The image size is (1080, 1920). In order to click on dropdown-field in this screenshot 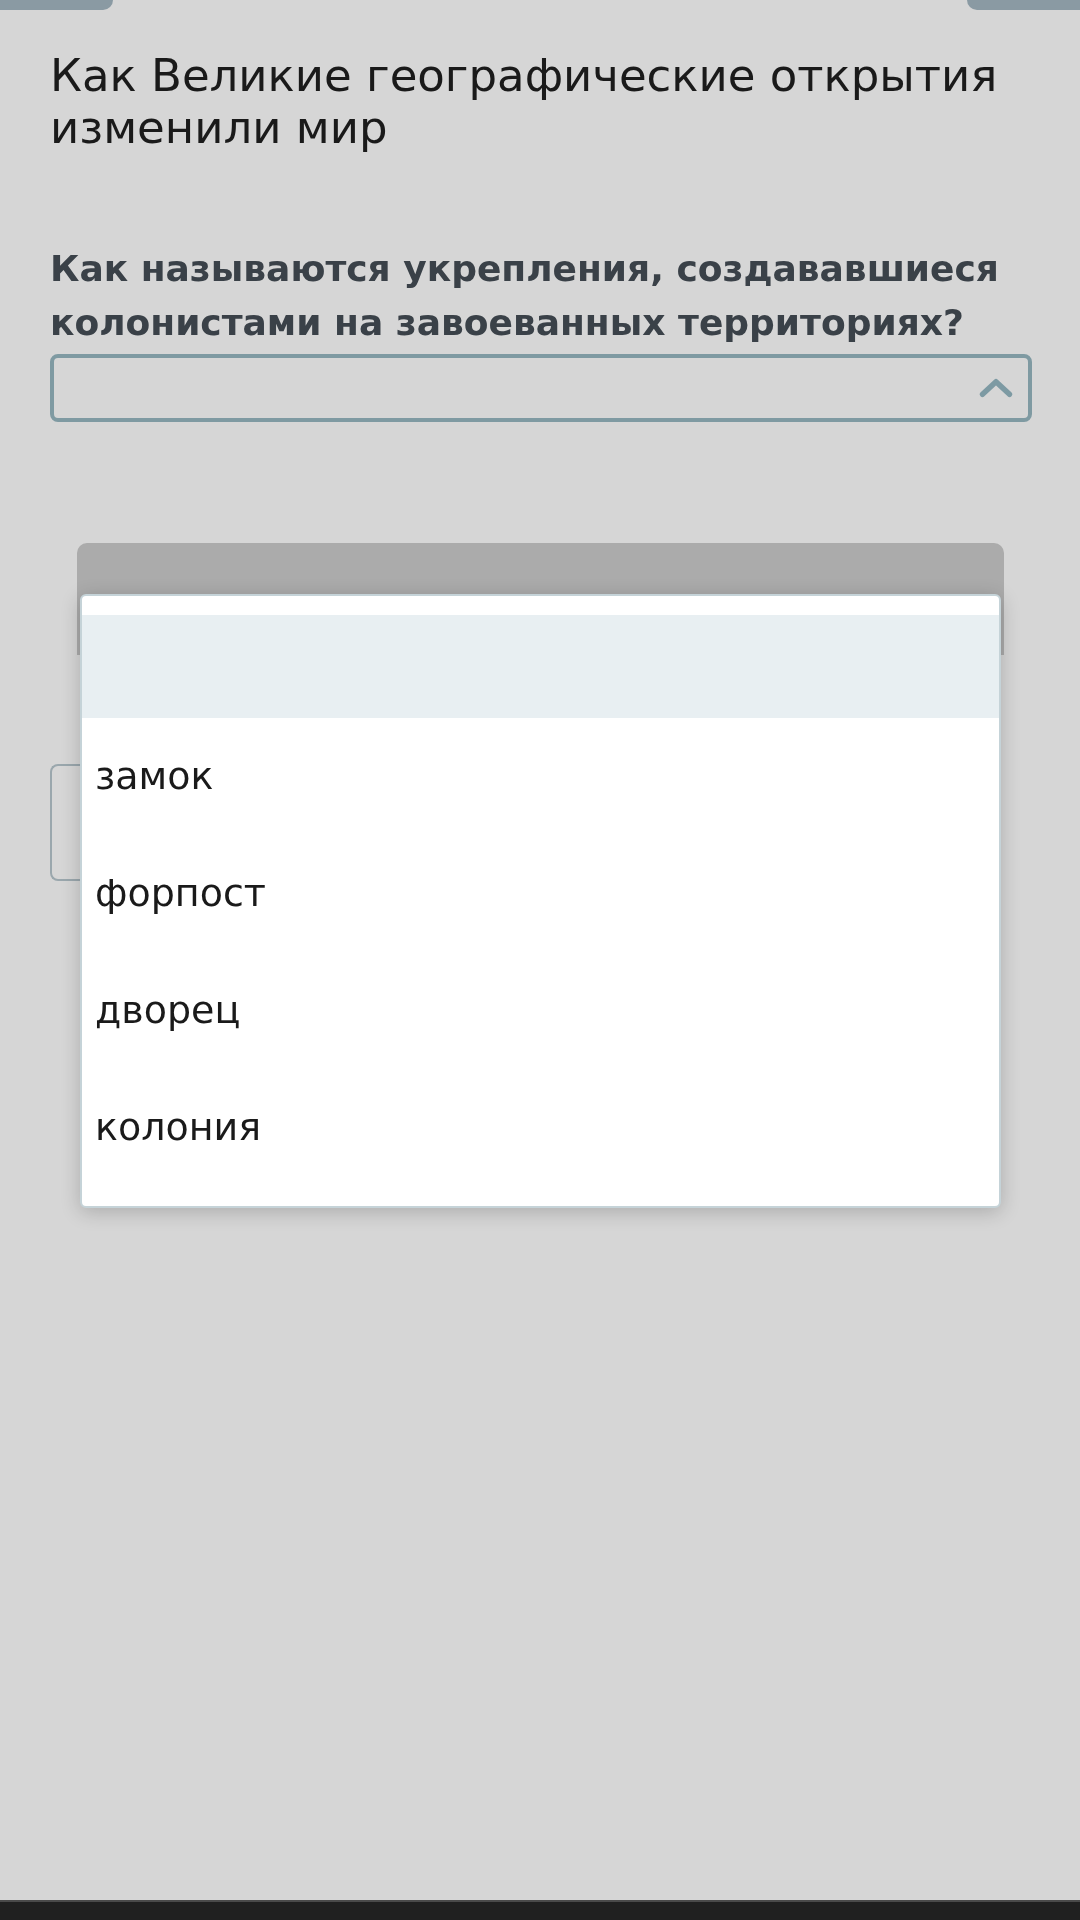, I will do `click(541, 388)`.